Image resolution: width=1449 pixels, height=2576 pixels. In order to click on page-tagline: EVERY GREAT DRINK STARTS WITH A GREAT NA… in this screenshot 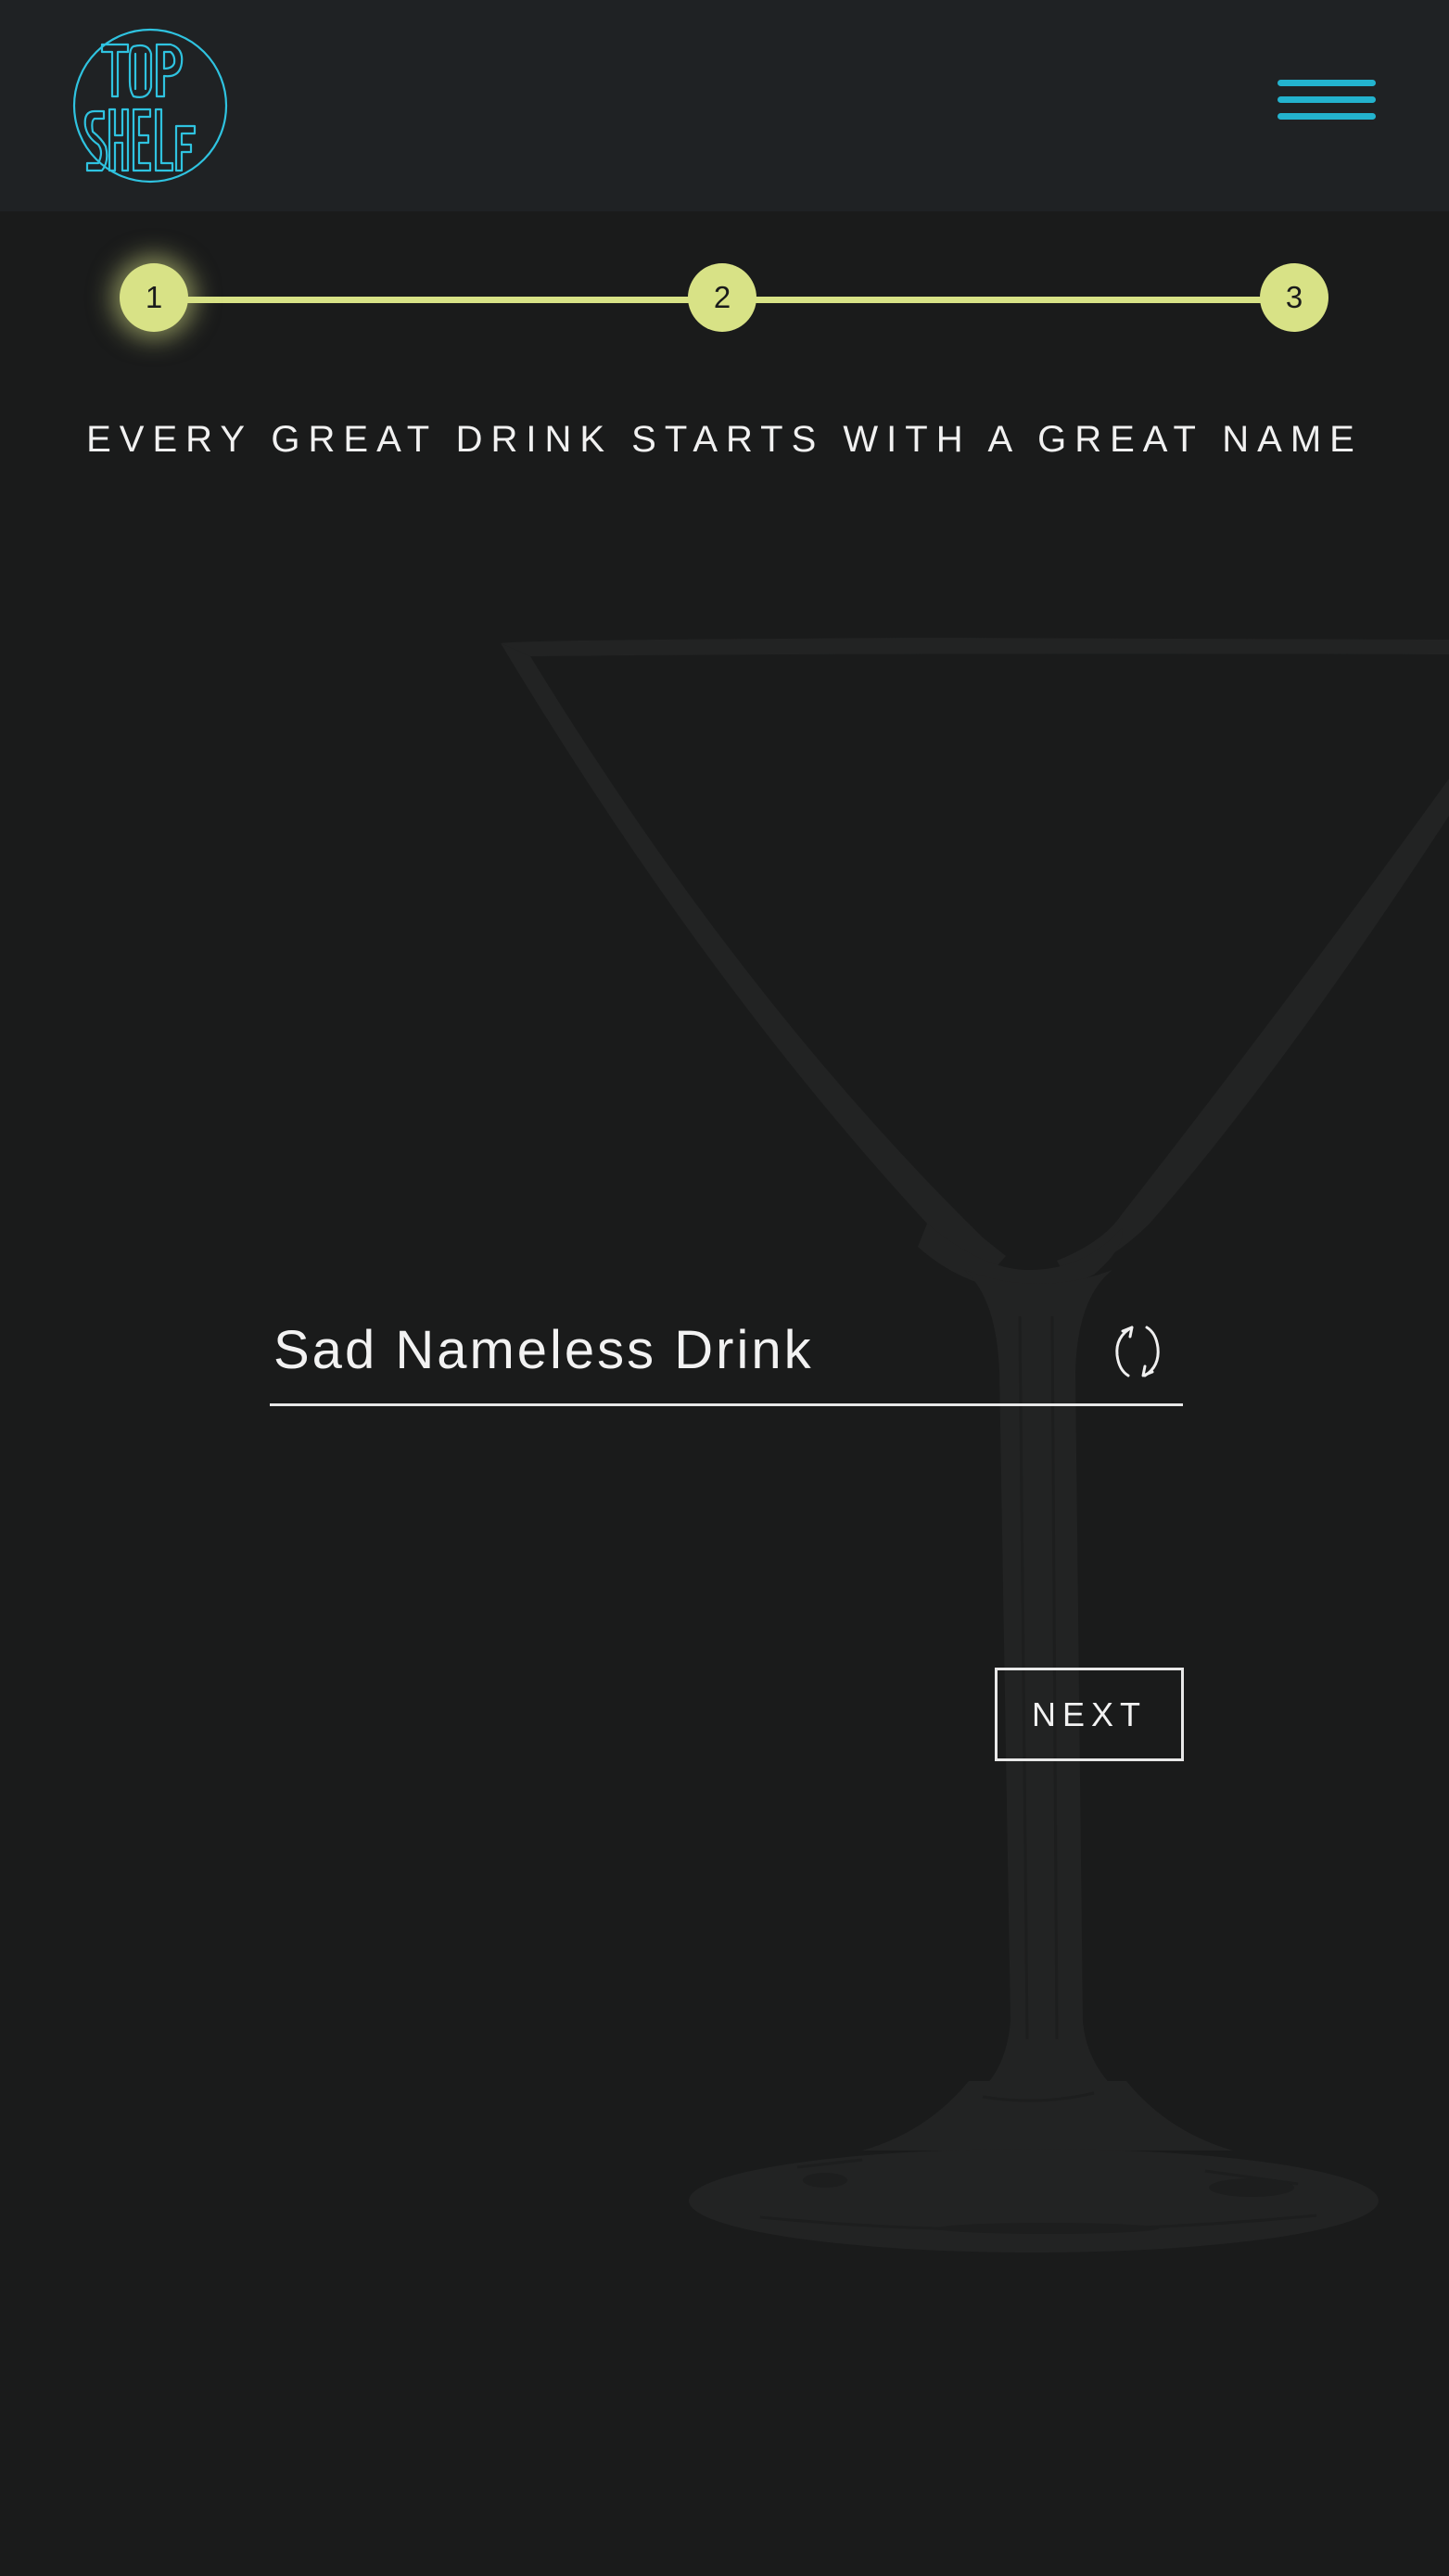, I will do `click(724, 439)`.